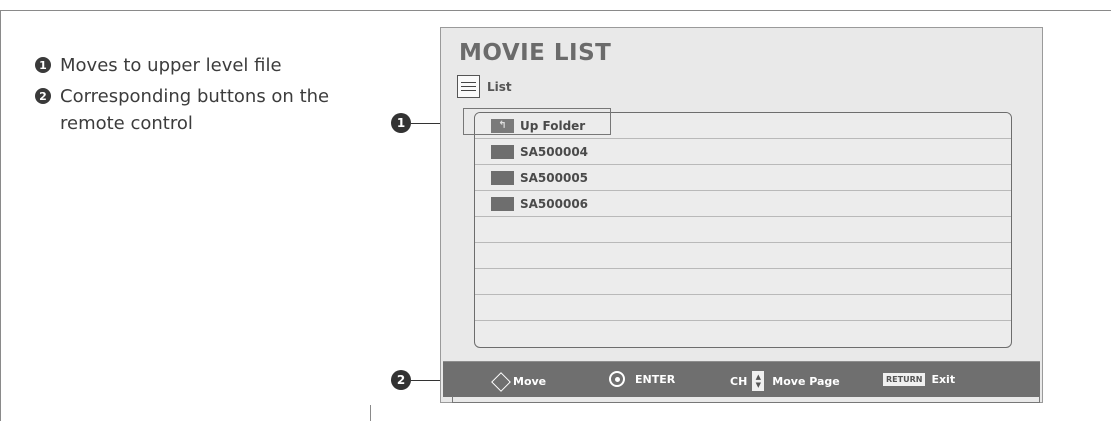  I want to click on return-key-icon: RETURN, so click(904, 379).